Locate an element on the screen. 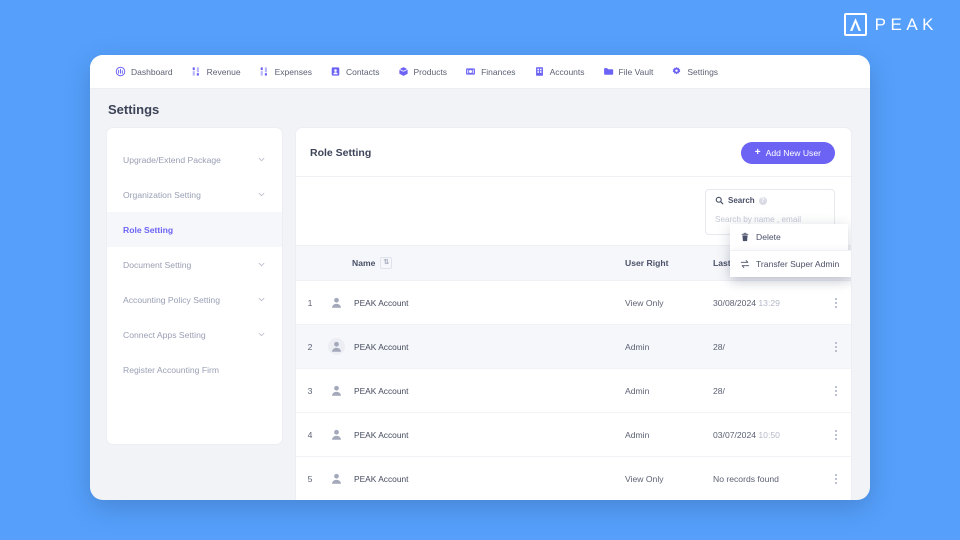 This screenshot has height=540, width=960. sort-toggle-icon: ⇅ is located at coordinates (386, 263).